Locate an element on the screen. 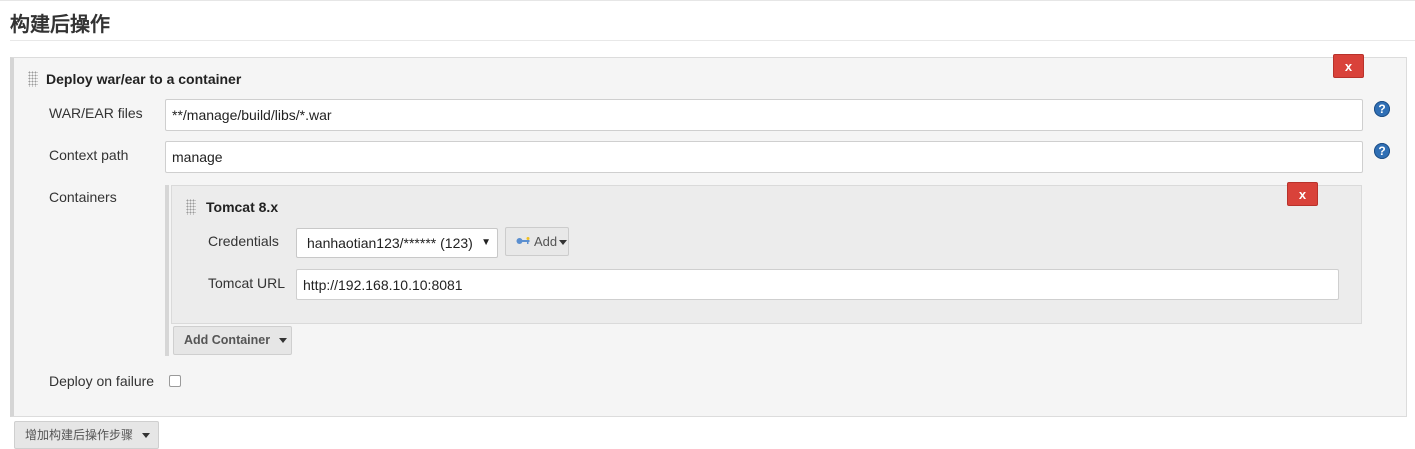 The width and height of the screenshot is (1415, 449). credentials-selected-value: hanhaotian123/****** (123) is located at coordinates (390, 243).